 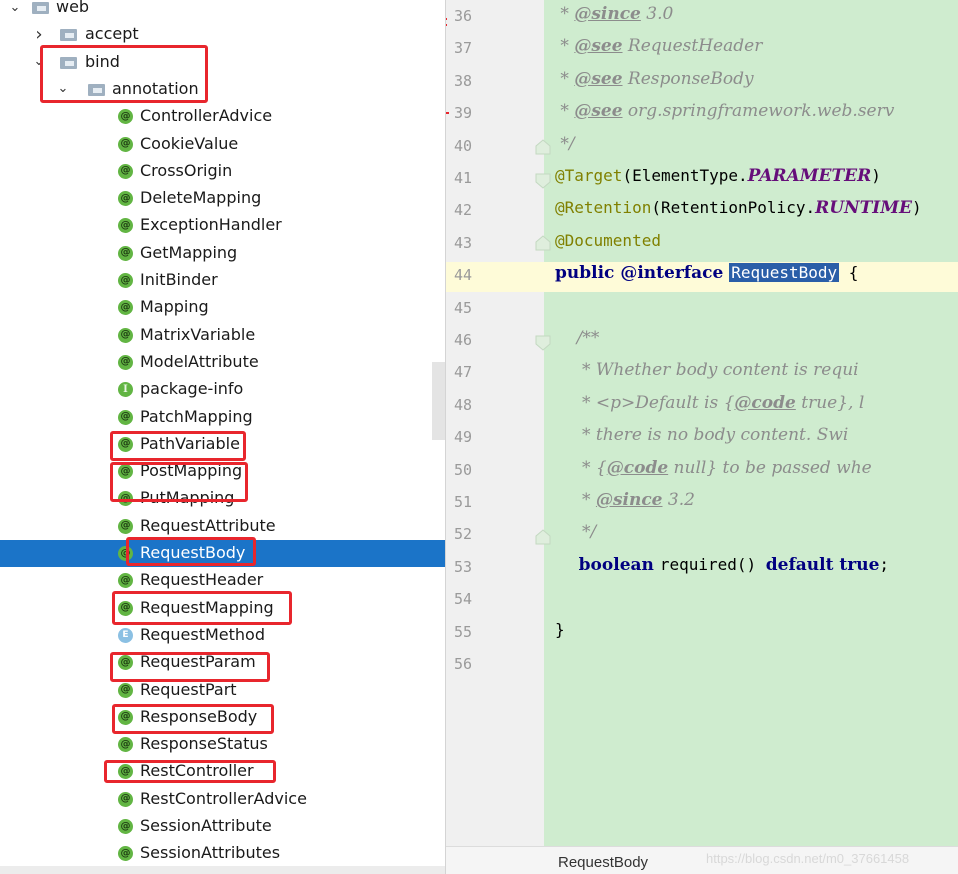 What do you see at coordinates (202, 634) in the screenshot?
I see `tree-item-label: RequestMethod` at bounding box center [202, 634].